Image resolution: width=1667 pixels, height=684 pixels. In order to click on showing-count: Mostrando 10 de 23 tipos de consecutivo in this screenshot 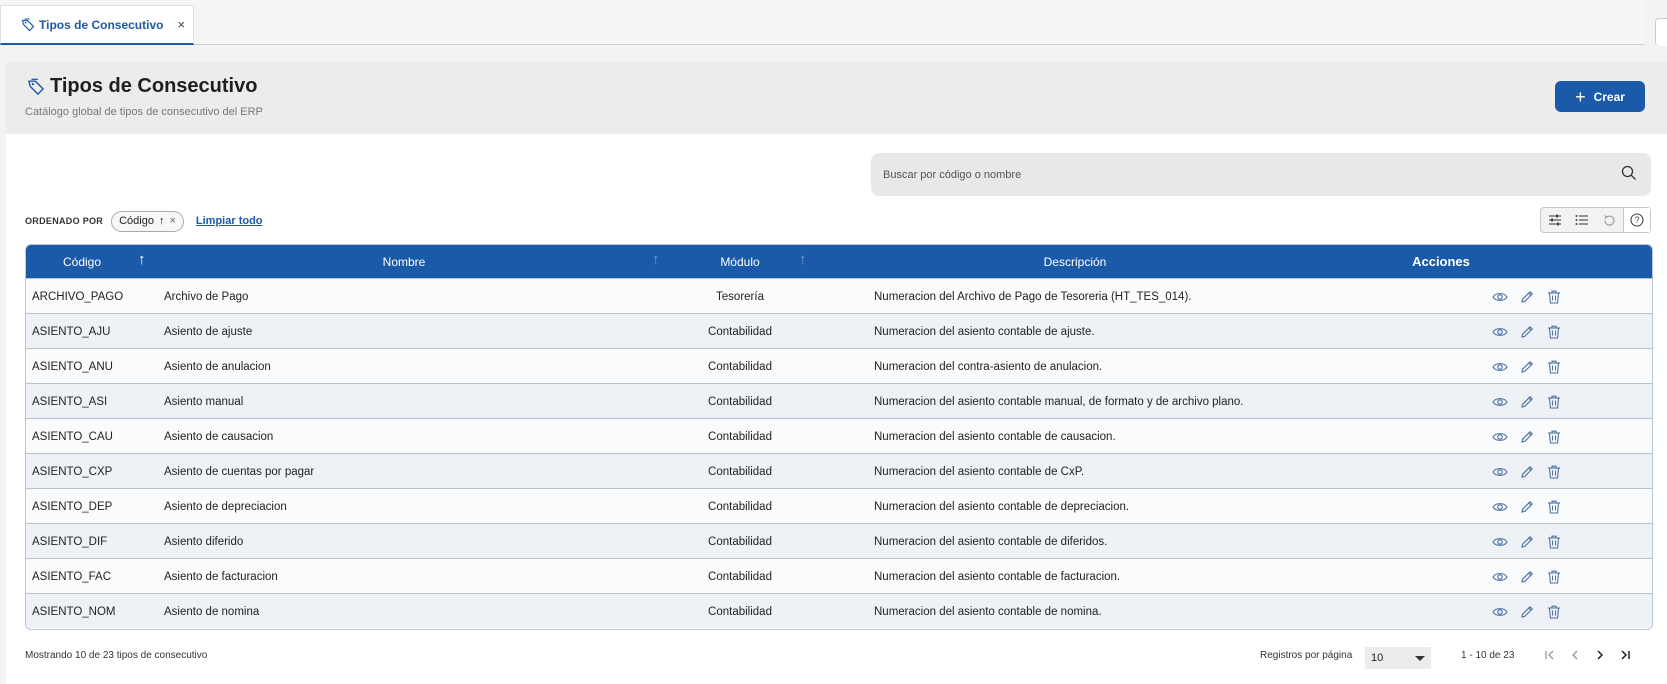, I will do `click(116, 655)`.